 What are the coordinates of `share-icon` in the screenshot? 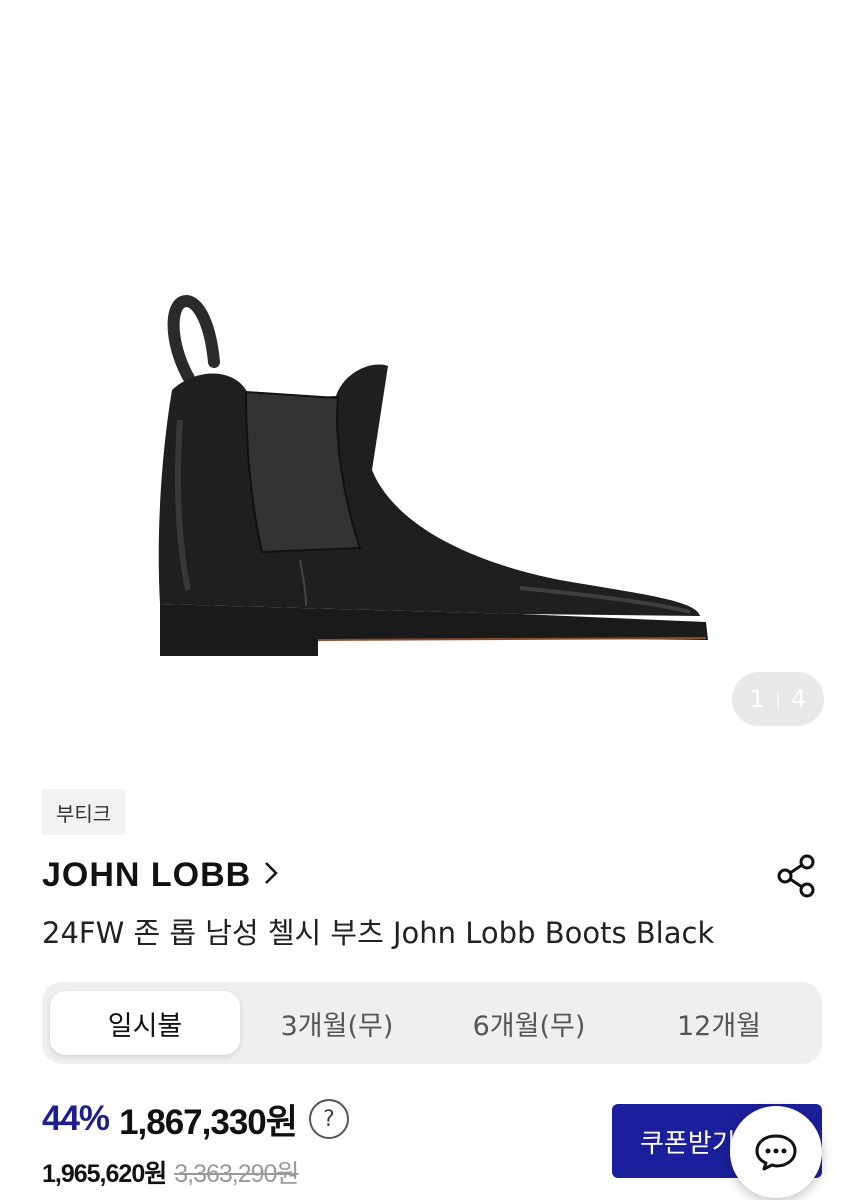 It's located at (796, 876).